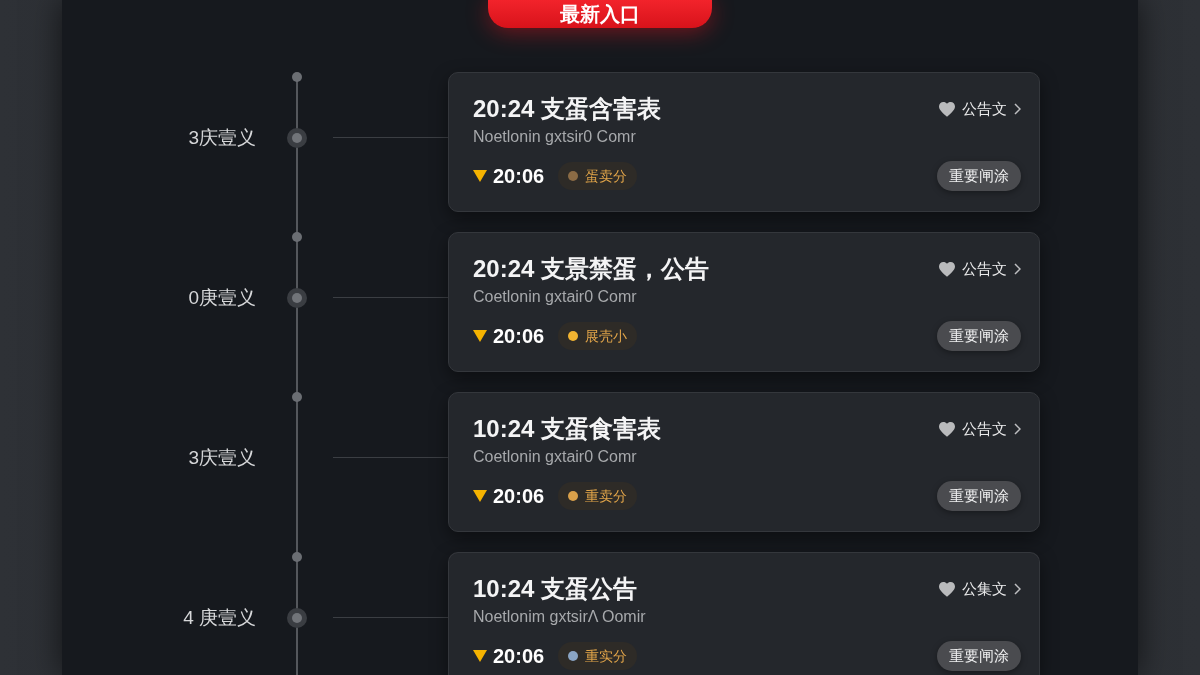 The height and width of the screenshot is (675, 1200). I want to click on tag-label: 重卖分, so click(606, 496).